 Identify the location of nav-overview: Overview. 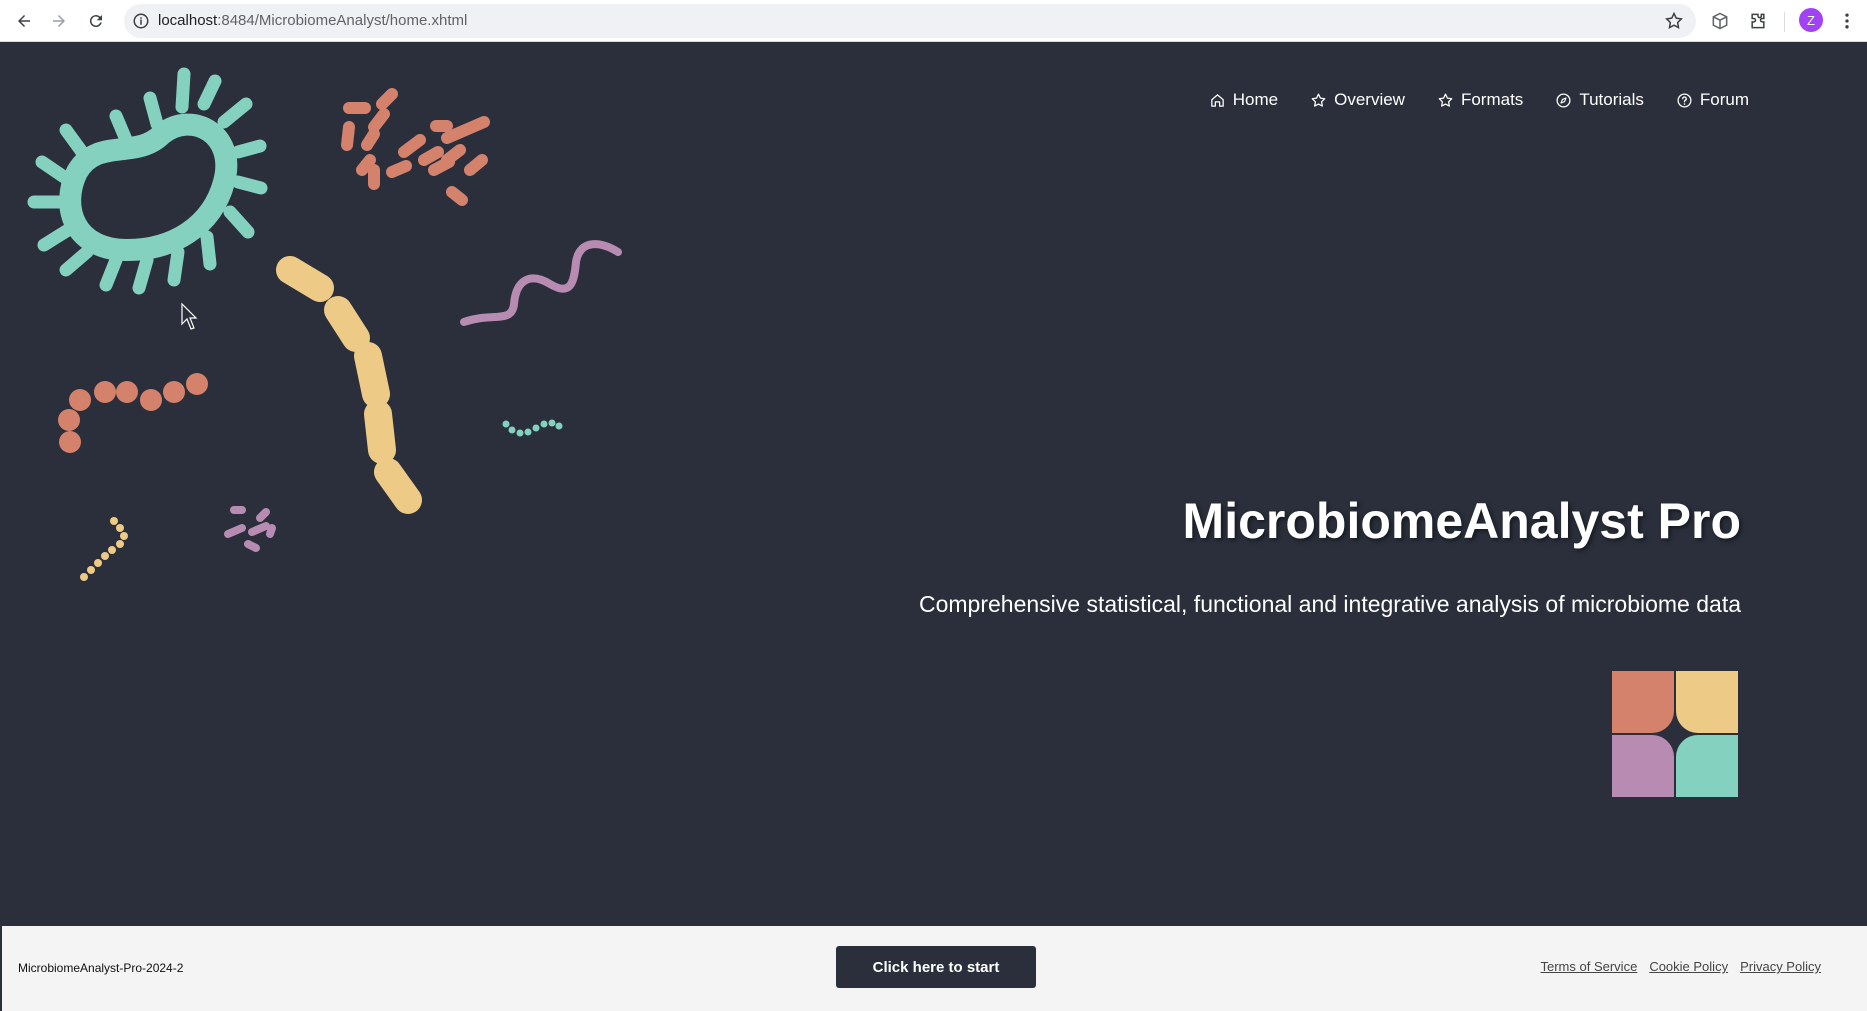
(1357, 100).